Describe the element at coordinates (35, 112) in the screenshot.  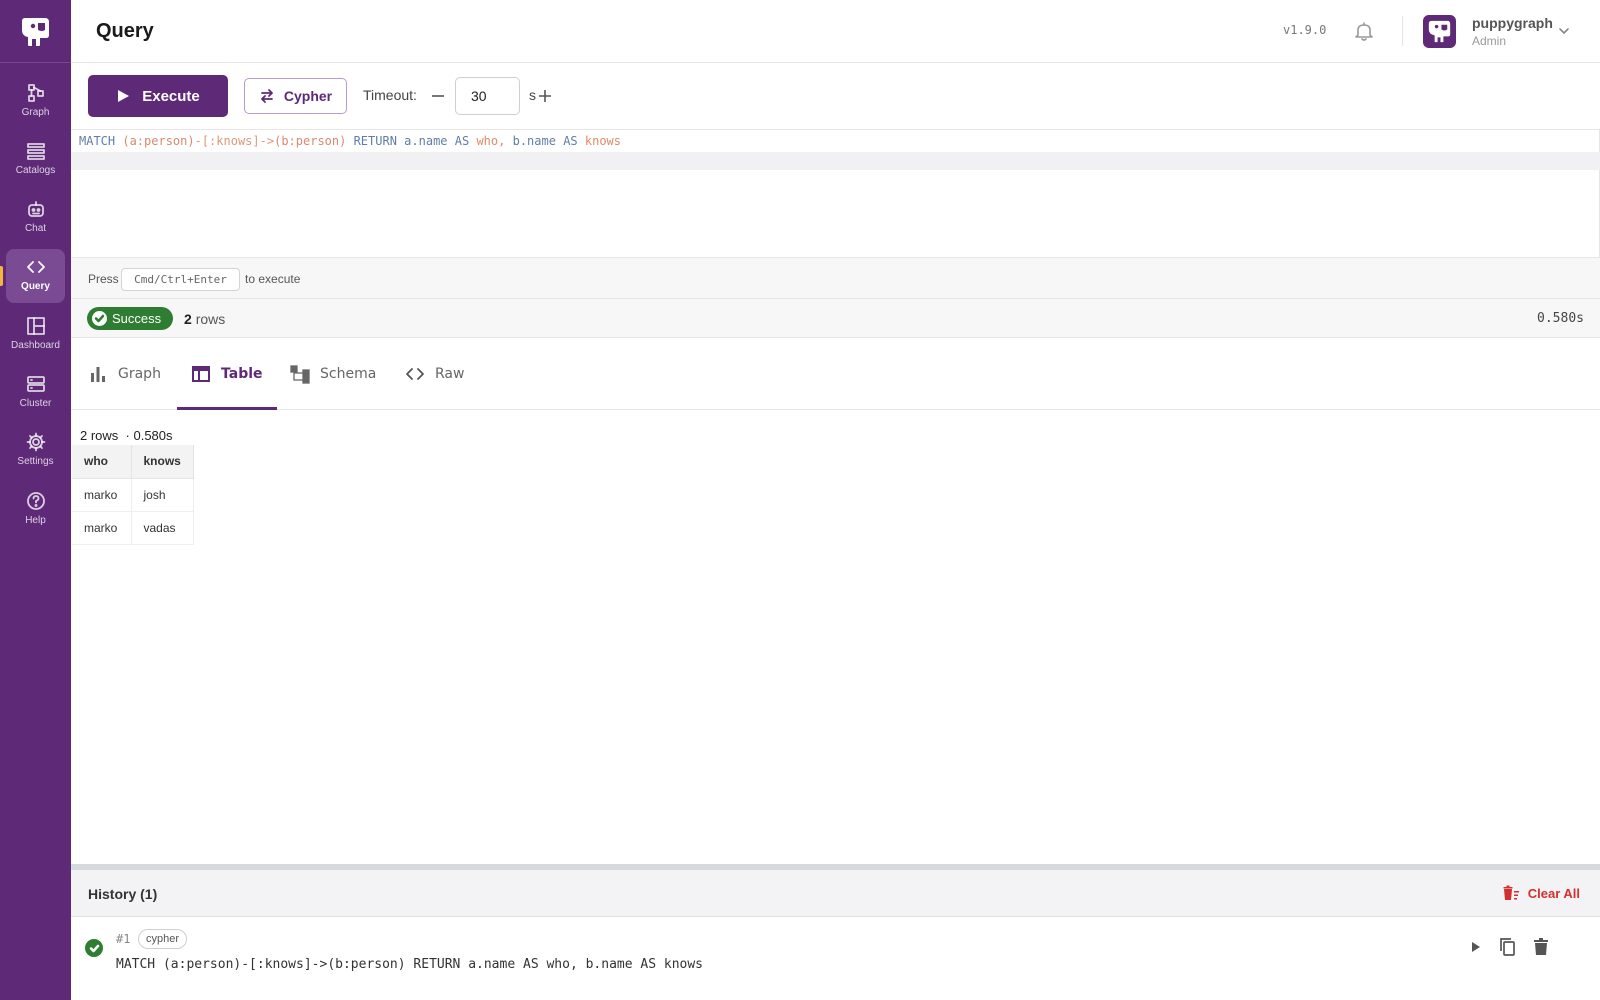
I see `sidebar-item-label: Graph` at that location.